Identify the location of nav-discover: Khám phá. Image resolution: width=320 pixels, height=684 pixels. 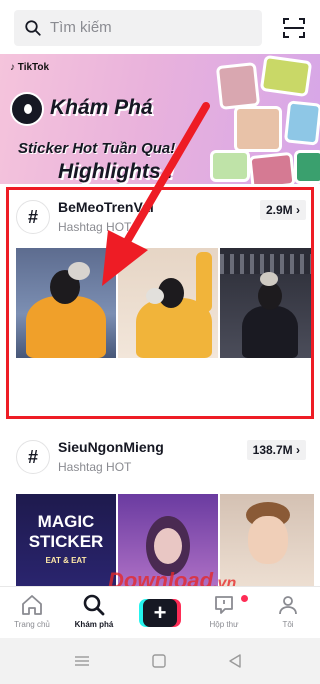
(94, 611).